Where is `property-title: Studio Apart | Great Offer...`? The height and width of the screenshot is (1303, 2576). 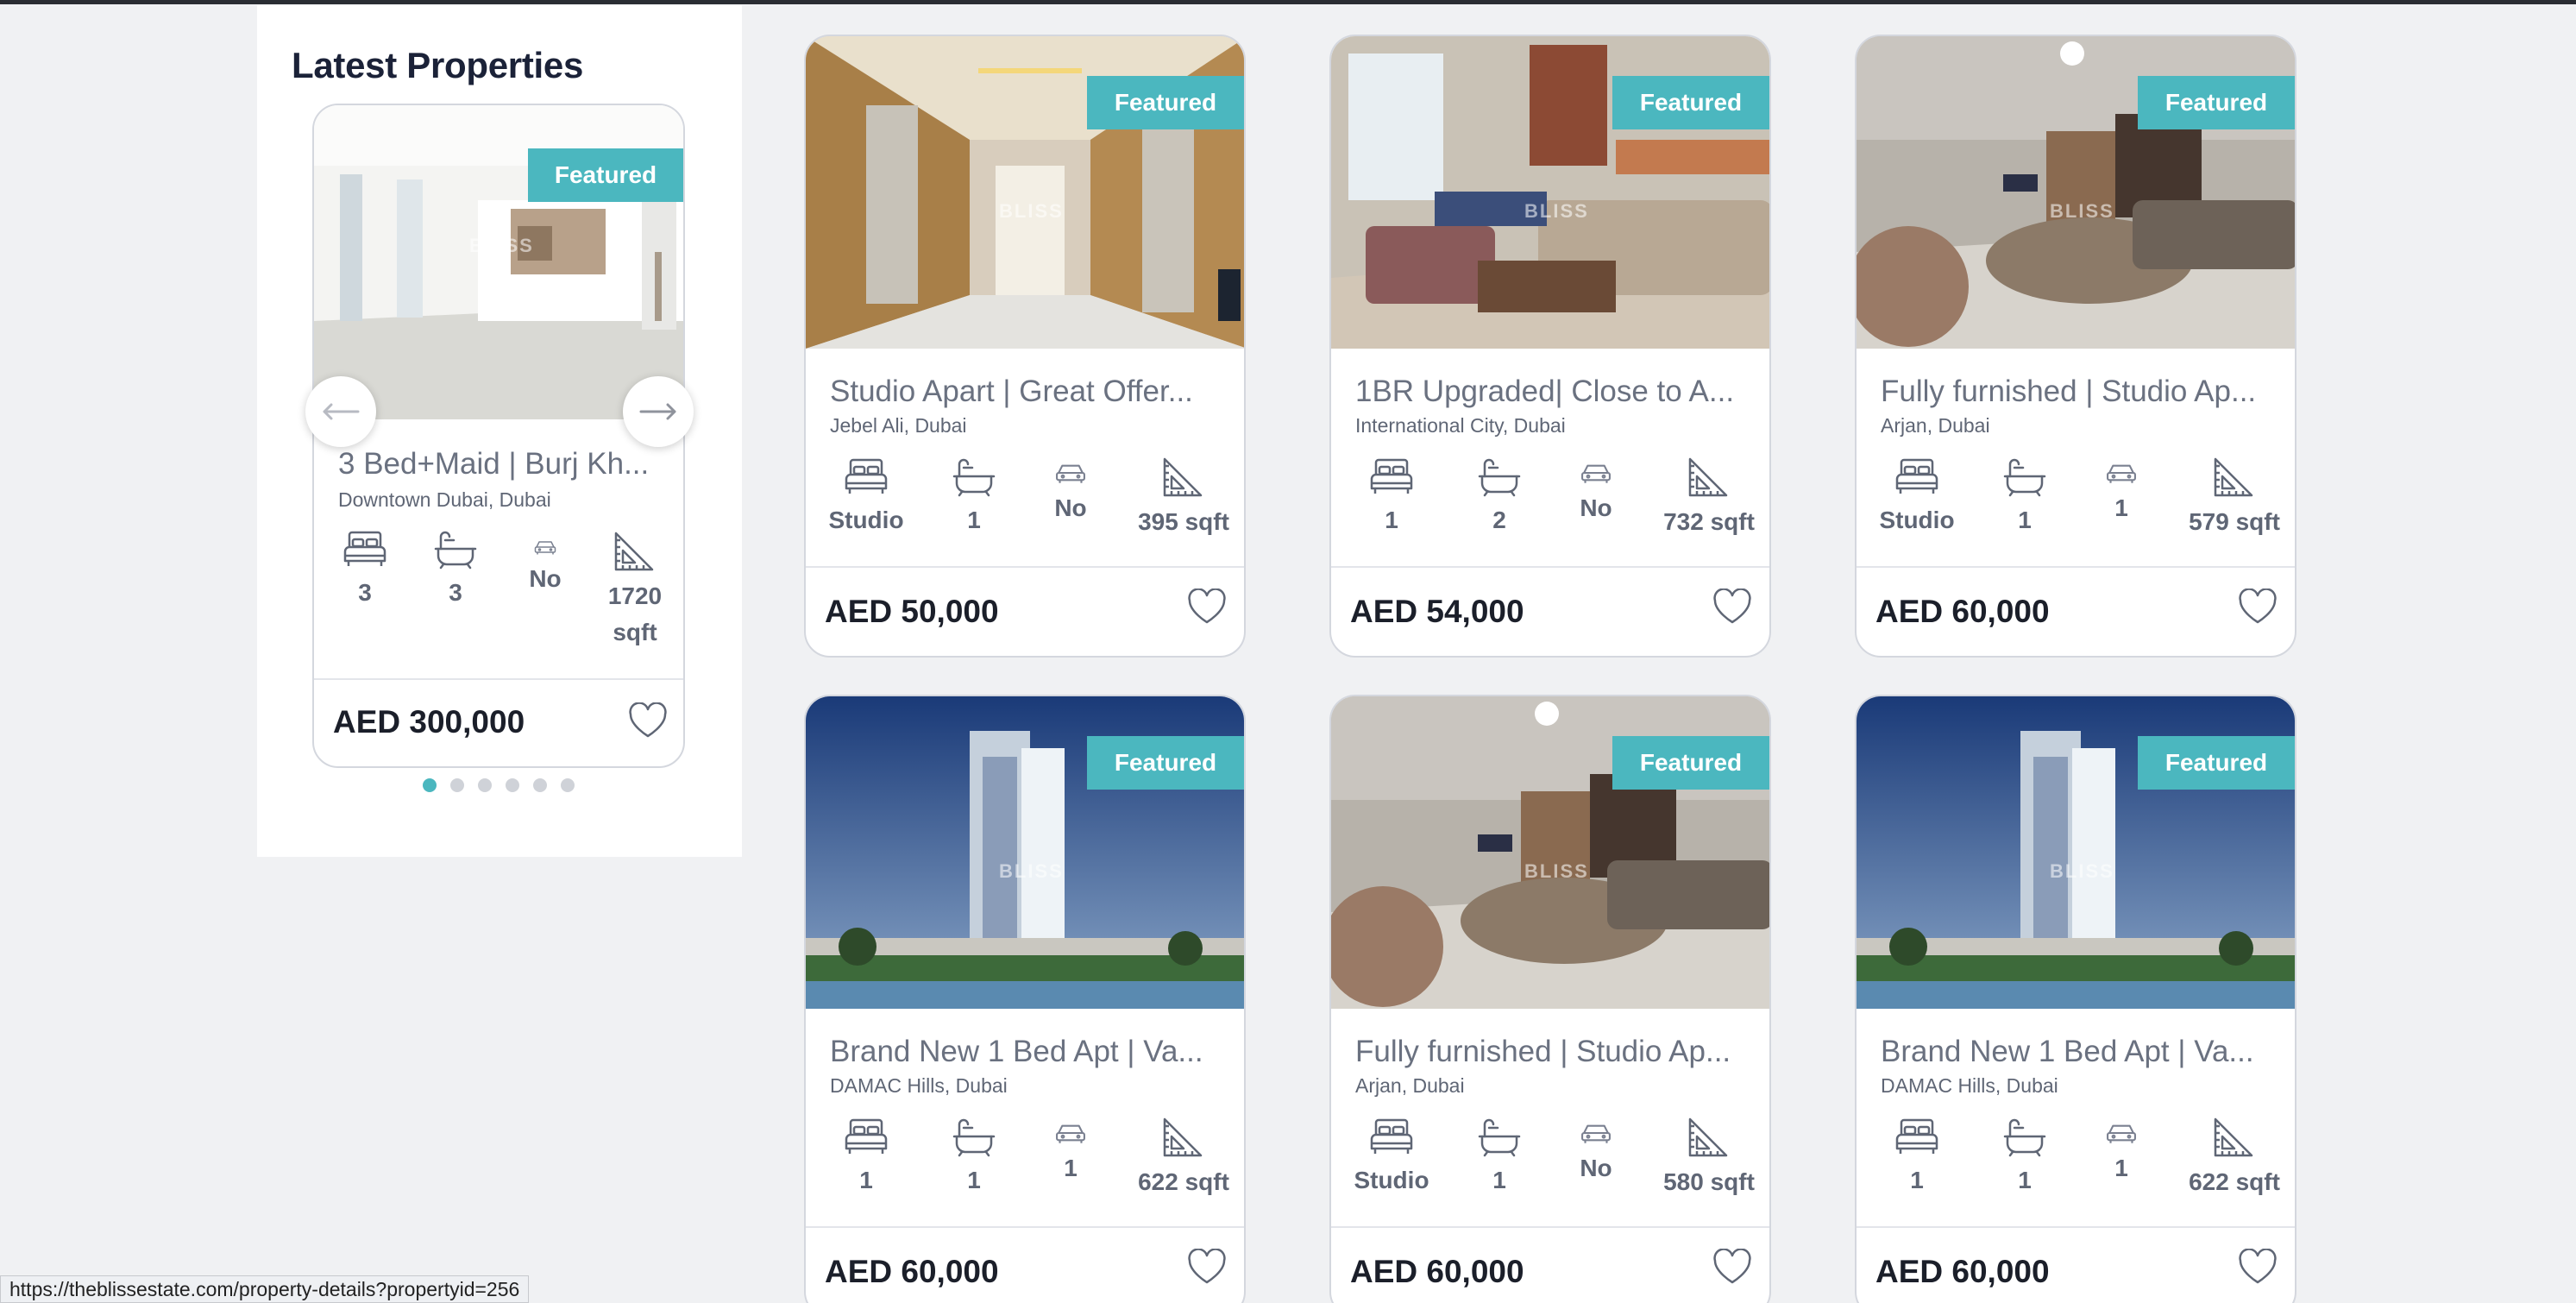 property-title: Studio Apart | Great Offer... is located at coordinates (1032, 392).